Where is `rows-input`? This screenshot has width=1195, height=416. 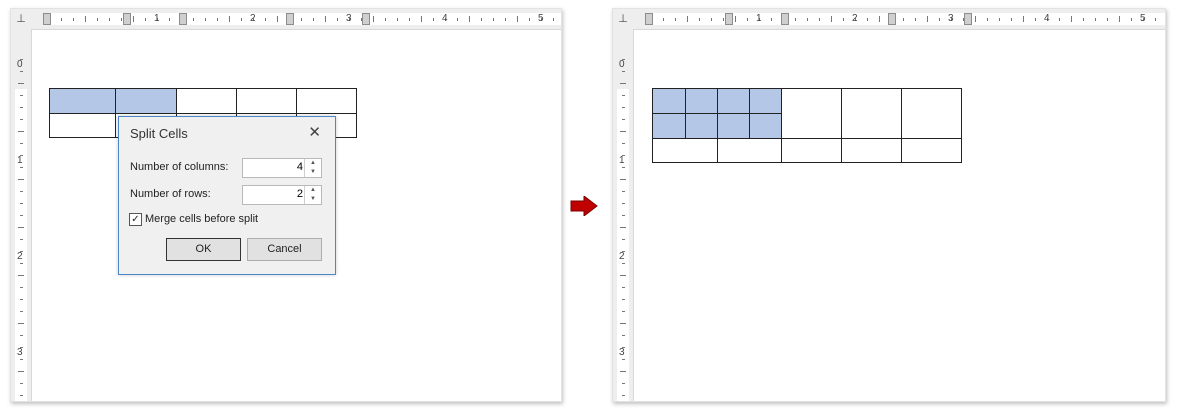 rows-input is located at coordinates (274, 194).